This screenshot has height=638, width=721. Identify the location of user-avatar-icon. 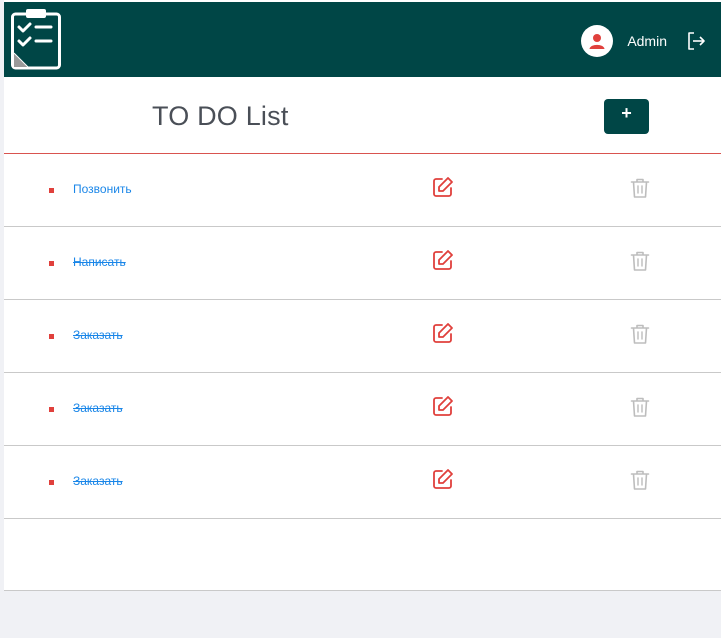
(597, 41).